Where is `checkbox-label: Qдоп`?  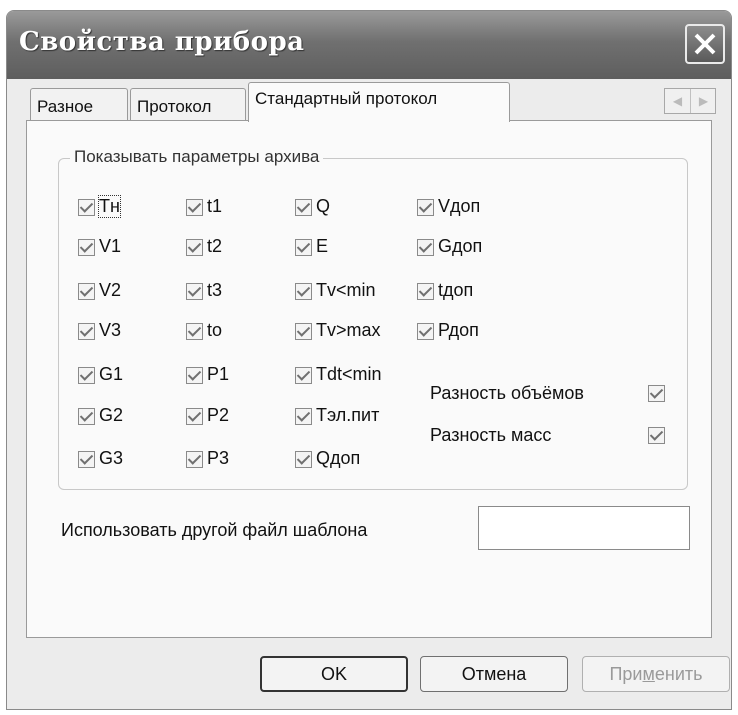 checkbox-label: Qдоп is located at coordinates (338, 458).